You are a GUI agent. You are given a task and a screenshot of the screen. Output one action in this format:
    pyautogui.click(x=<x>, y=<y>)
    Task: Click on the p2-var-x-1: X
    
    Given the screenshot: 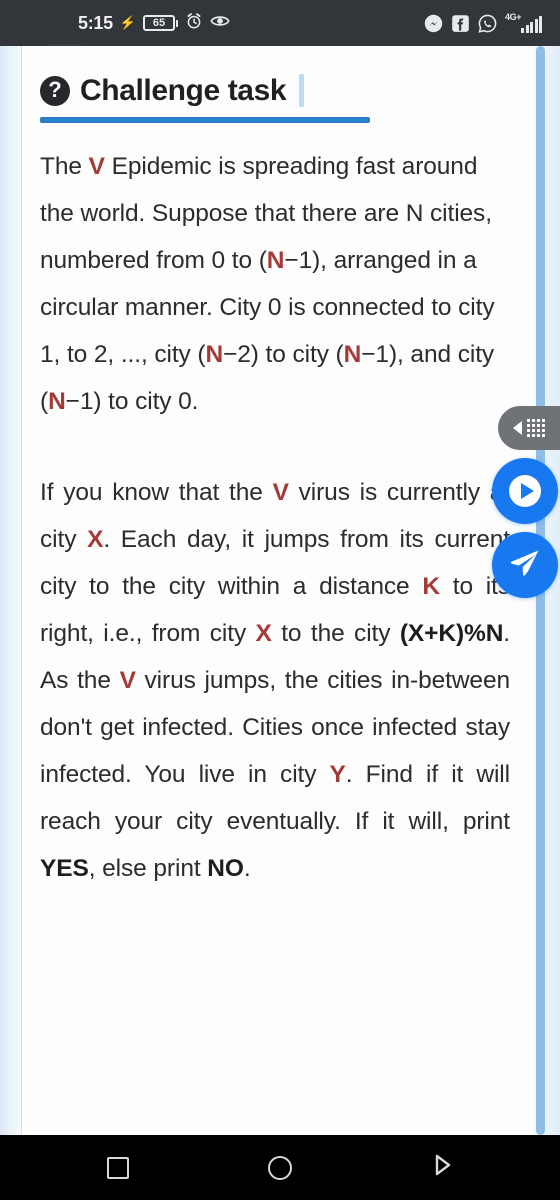 What is the action you would take?
    pyautogui.click(x=95, y=539)
    